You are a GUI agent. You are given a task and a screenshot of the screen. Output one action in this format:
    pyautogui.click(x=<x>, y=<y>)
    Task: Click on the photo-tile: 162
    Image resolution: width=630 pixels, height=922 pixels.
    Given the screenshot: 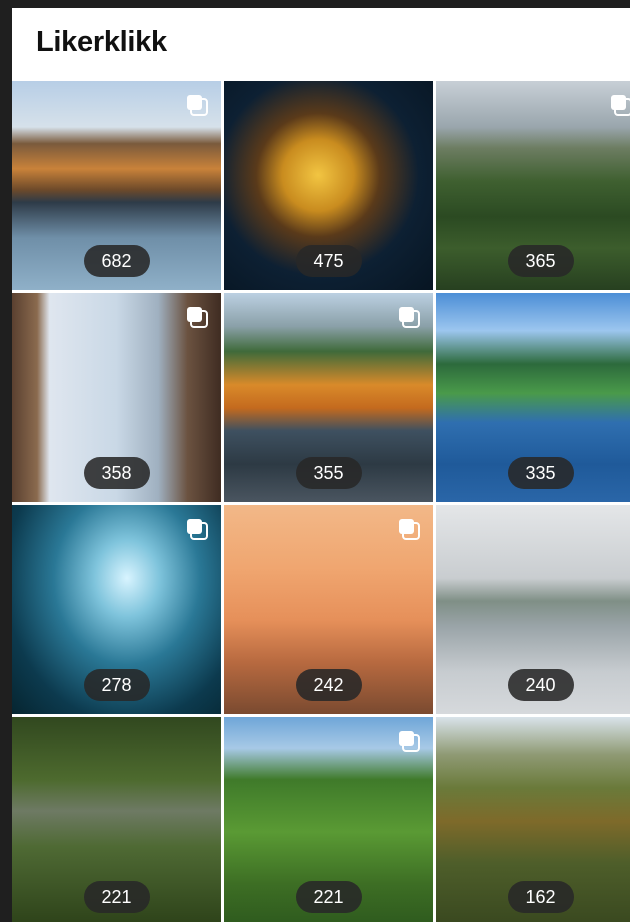 What is the action you would take?
    pyautogui.click(x=533, y=819)
    